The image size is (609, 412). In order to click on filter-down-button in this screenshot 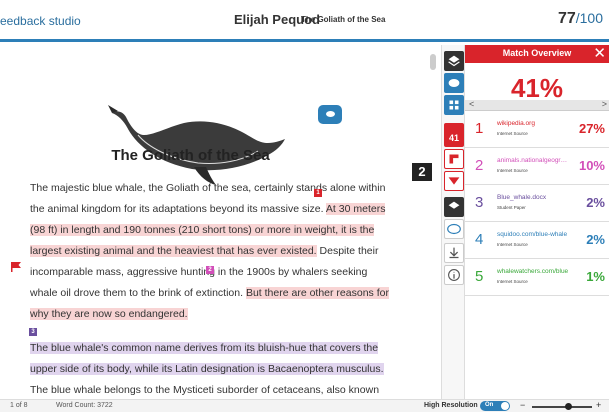, I will do `click(454, 181)`.